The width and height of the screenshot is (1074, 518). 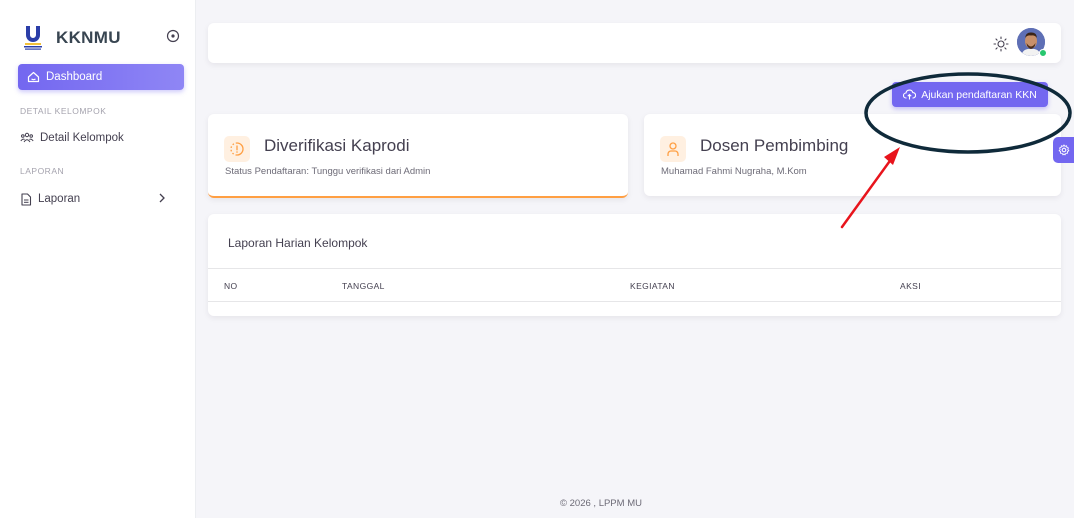 I want to click on customizer-toggle, so click(x=1063, y=150).